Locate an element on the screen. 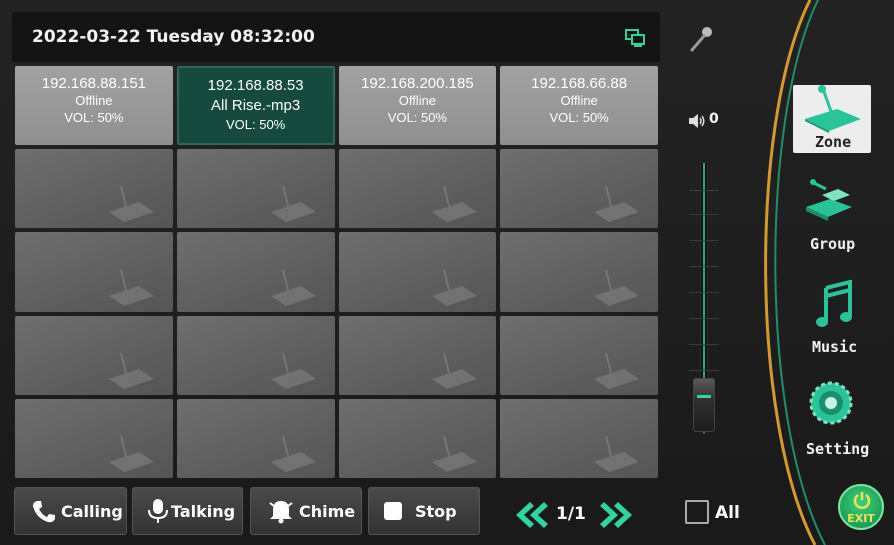 This screenshot has width=894, height=545. talking-label: Talking is located at coordinates (203, 511).